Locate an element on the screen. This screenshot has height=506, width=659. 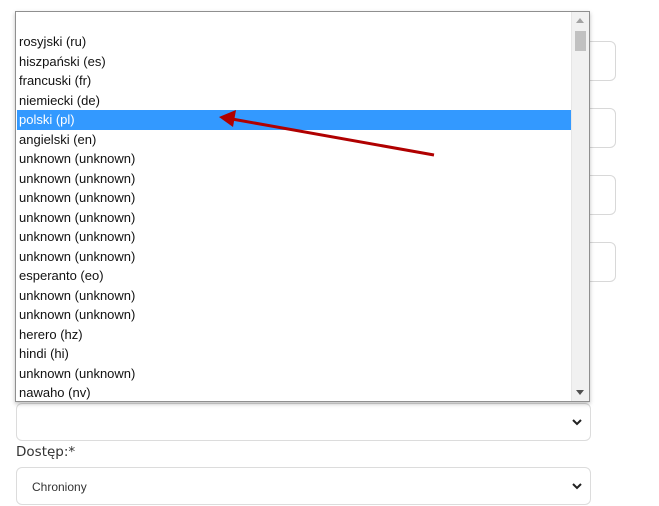
listbox-option: polski (pl) is located at coordinates (294, 120).